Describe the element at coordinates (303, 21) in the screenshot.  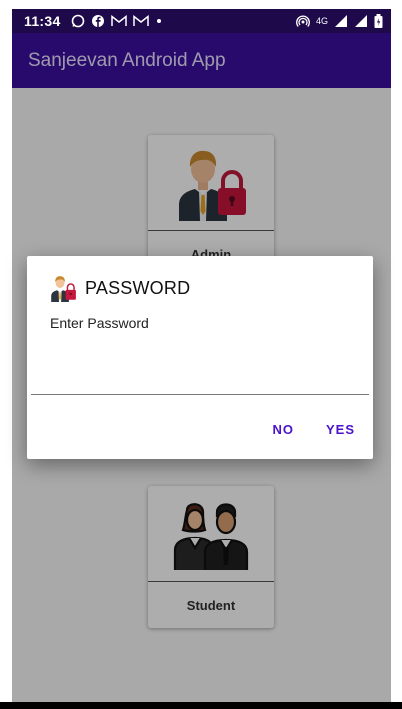
I see `hotspot-icon` at that location.